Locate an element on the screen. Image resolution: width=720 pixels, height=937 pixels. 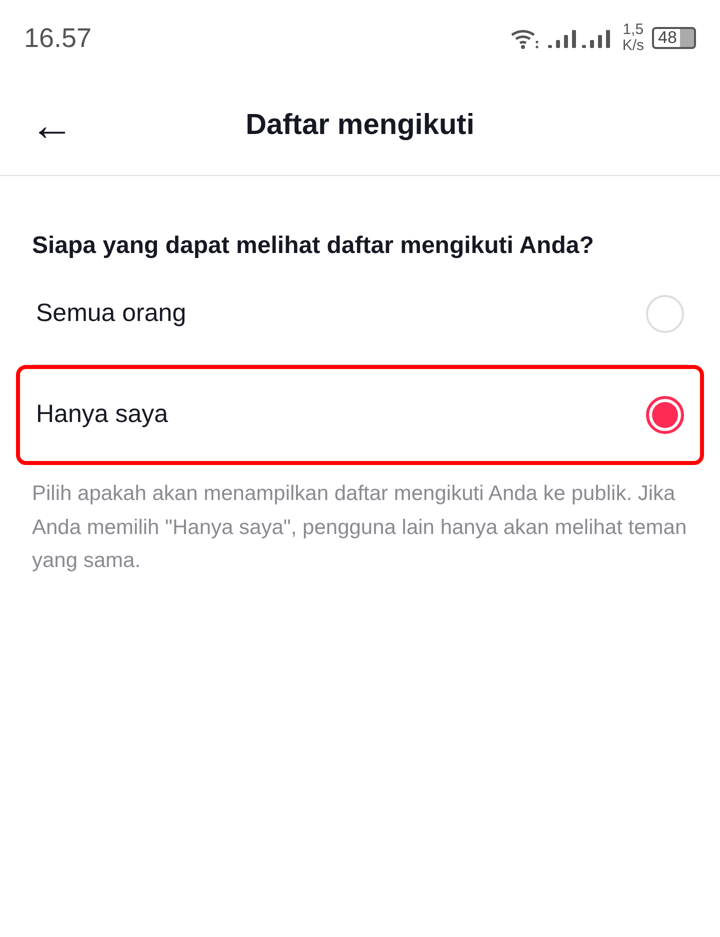
question-text: Siapa yang dapat melihat daftar mengikuti Anda? is located at coordinates (313, 246).